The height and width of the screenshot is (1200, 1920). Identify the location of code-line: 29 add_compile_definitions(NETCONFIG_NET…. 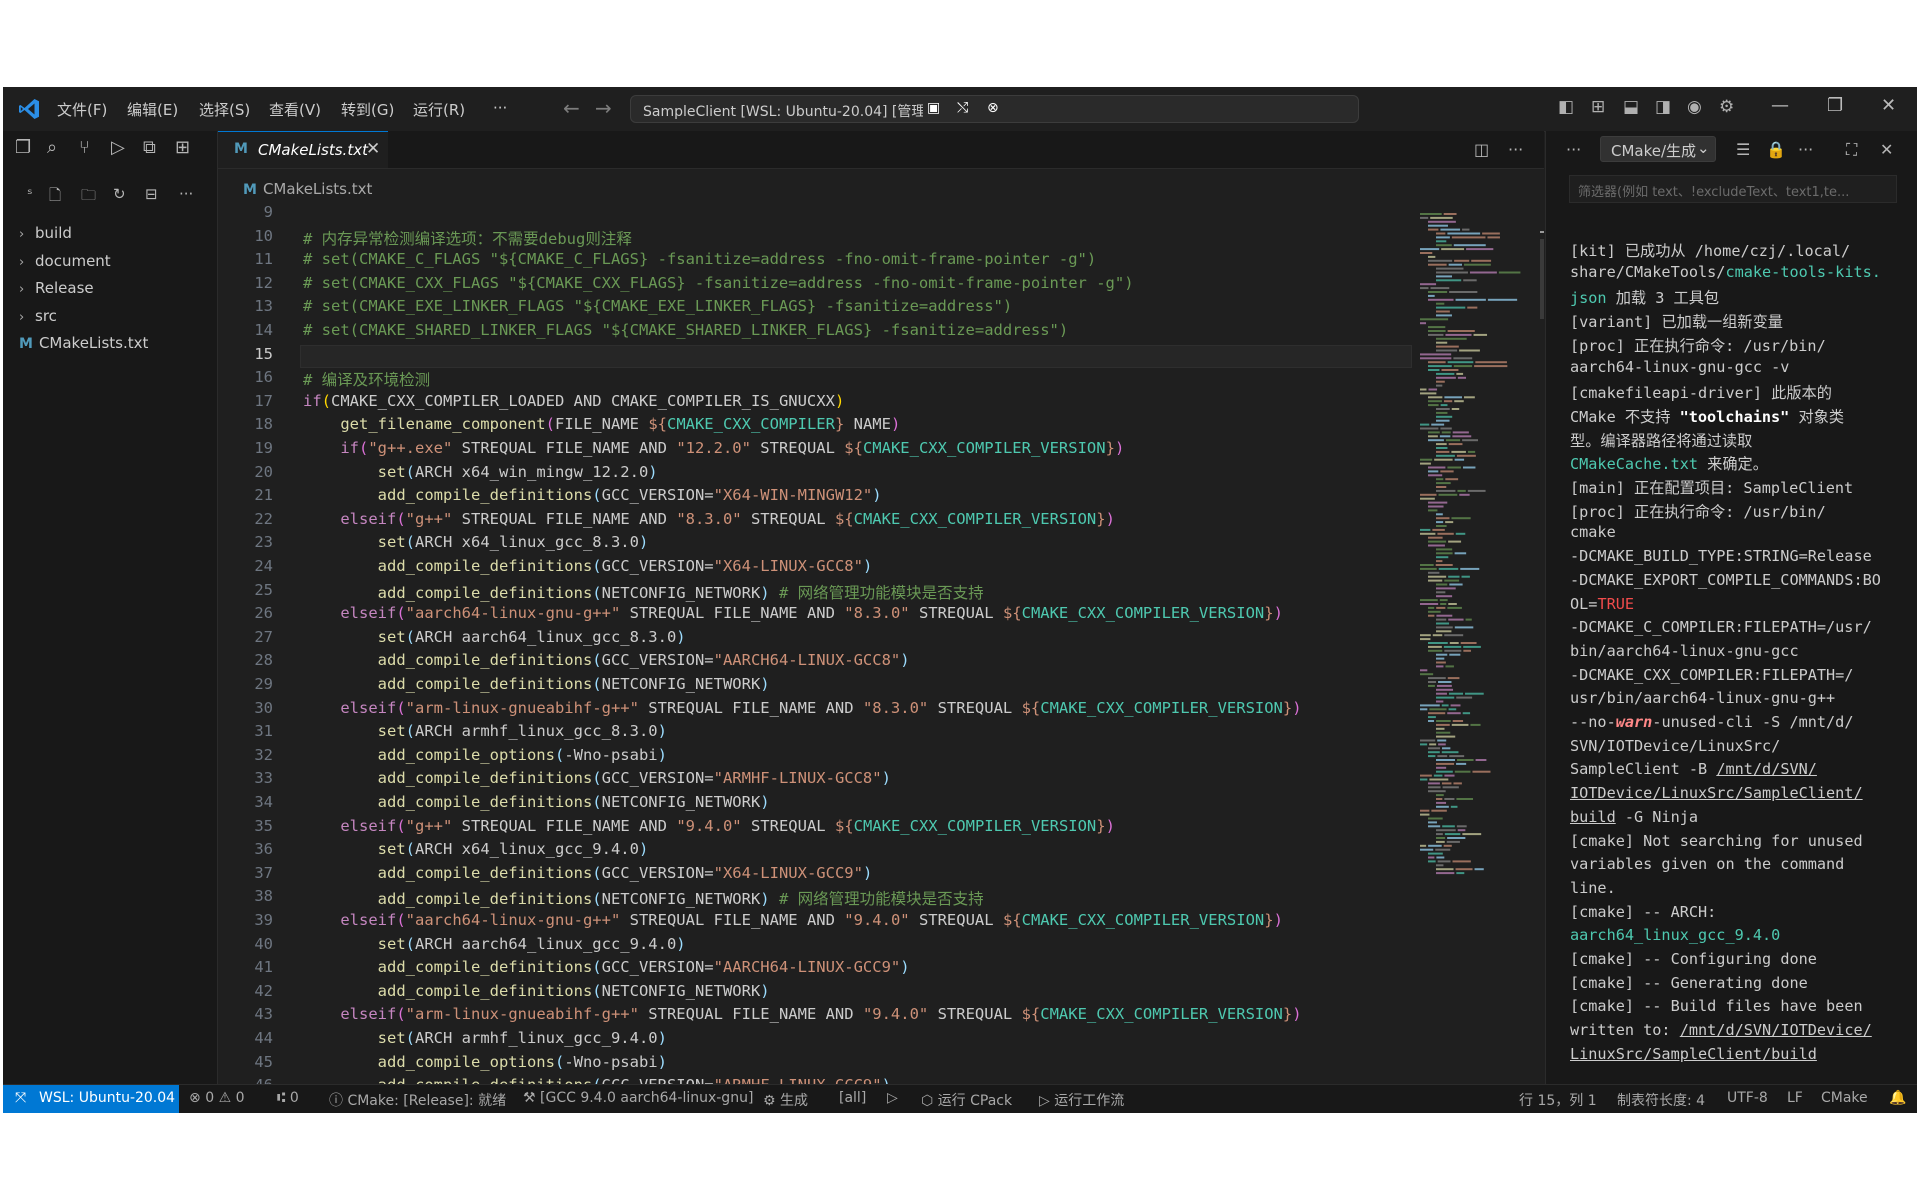
(818, 687).